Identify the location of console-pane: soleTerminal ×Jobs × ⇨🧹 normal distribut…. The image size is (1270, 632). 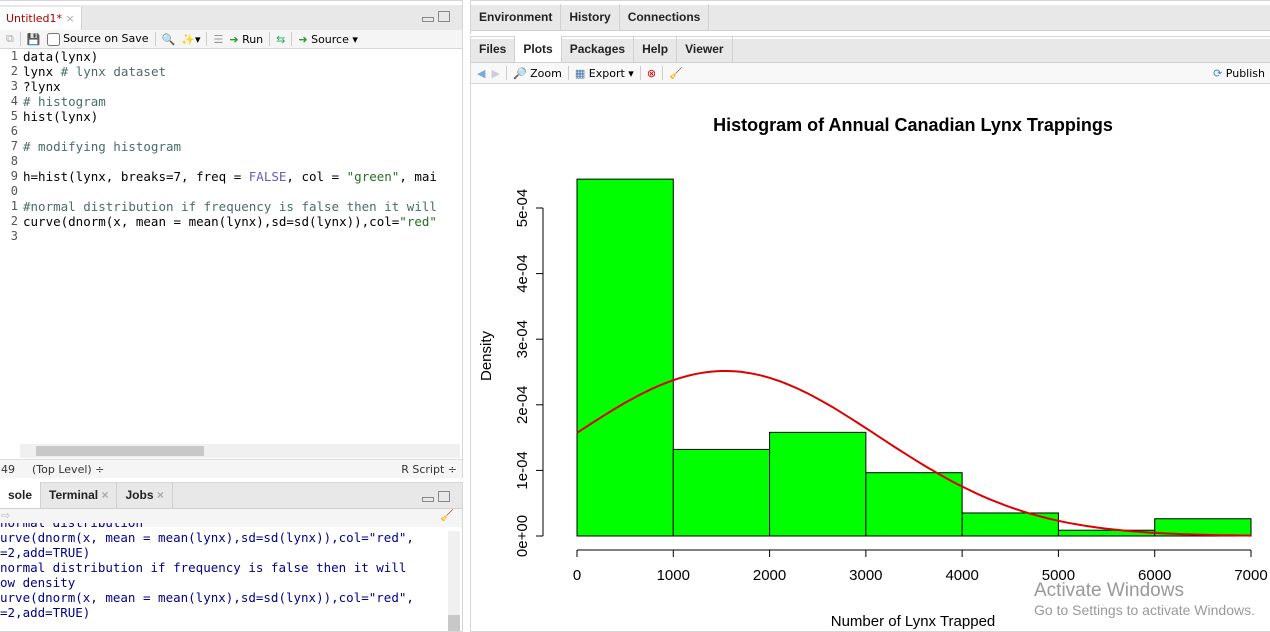
(231, 557).